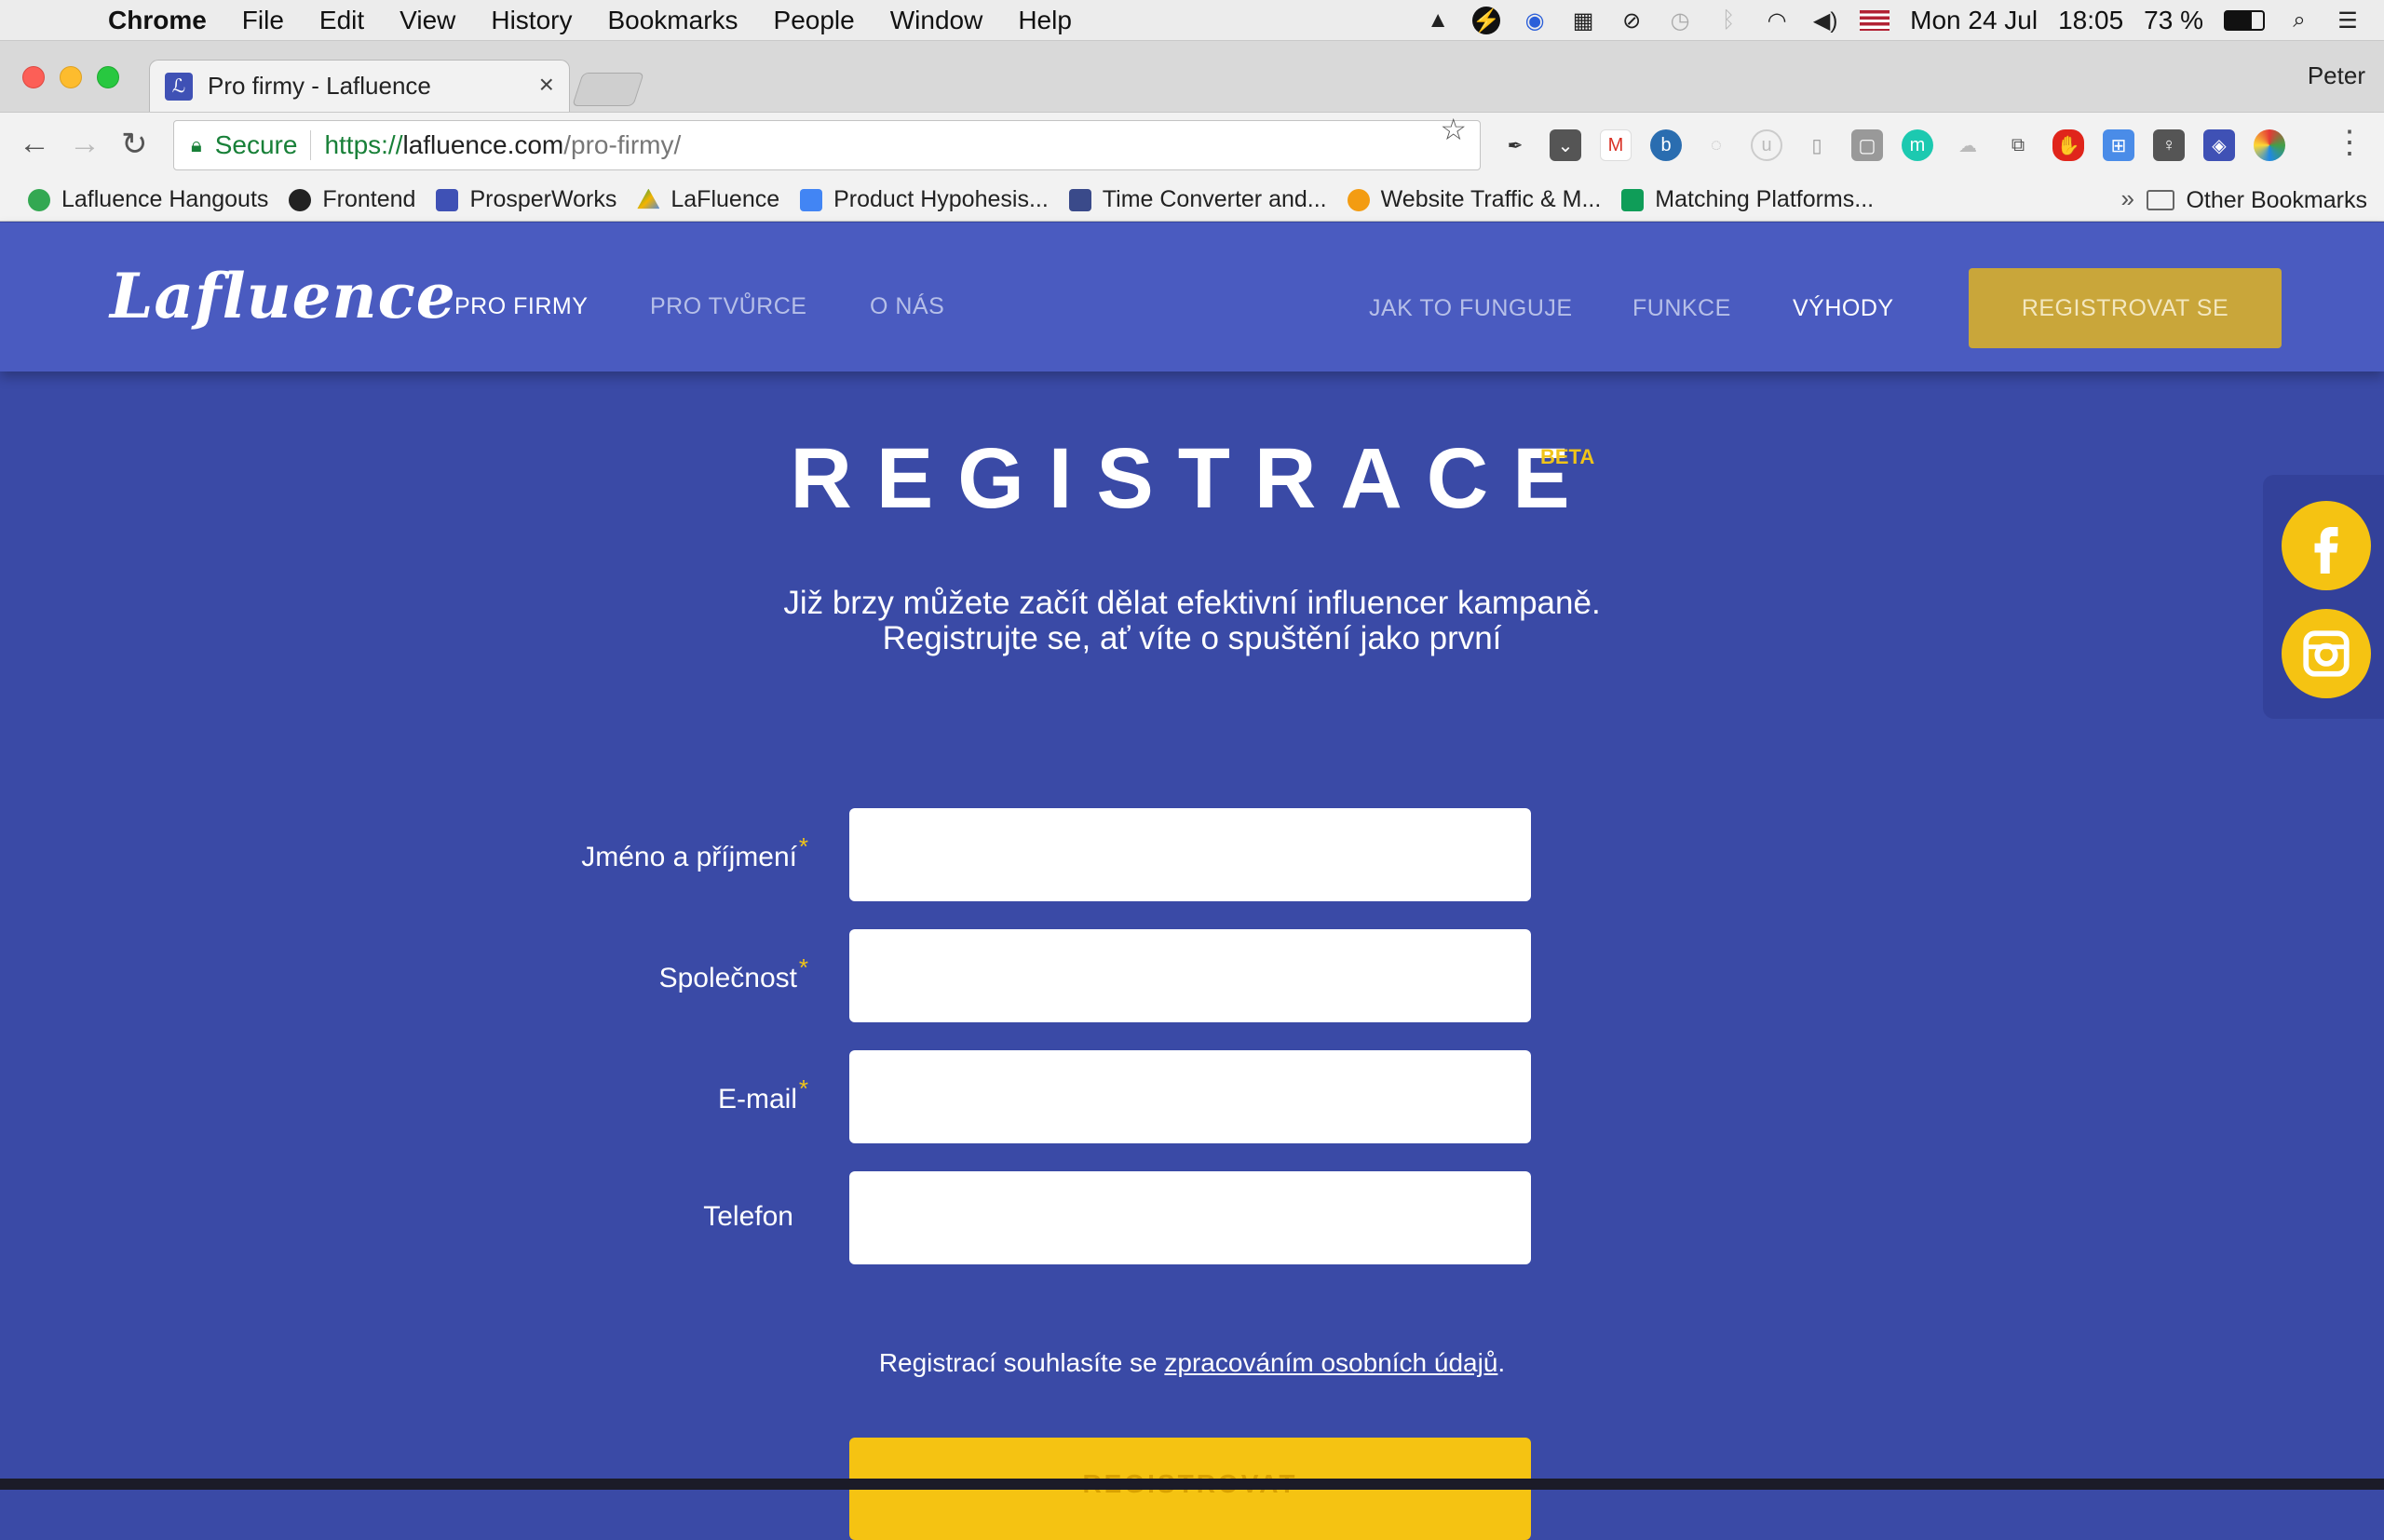 This screenshot has width=2384, height=1540. I want to click on menu-history: History, so click(531, 20).